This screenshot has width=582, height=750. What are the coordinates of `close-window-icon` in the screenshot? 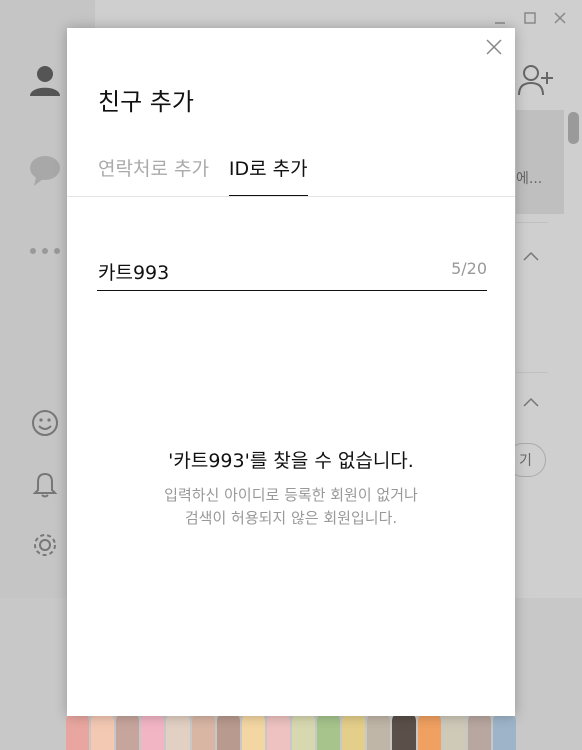 It's located at (560, 18).